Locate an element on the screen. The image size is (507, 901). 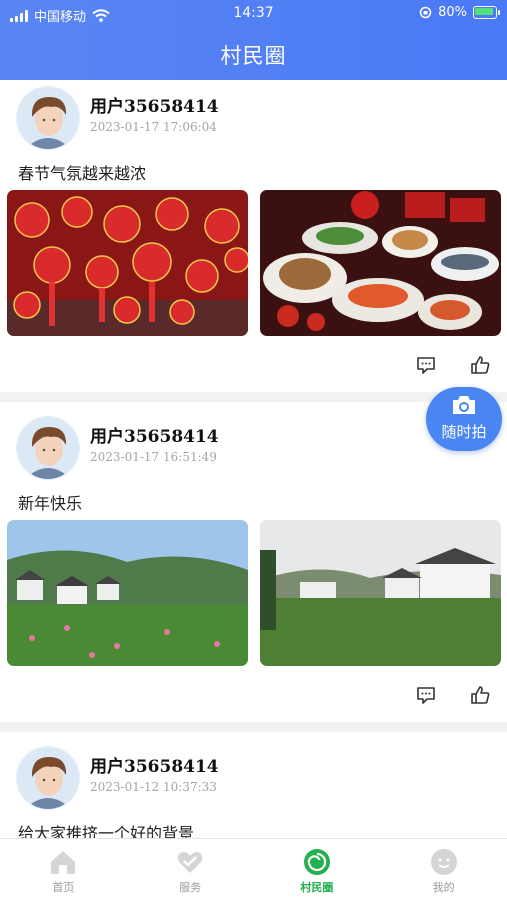
swirl-icon is located at coordinates (316, 862).